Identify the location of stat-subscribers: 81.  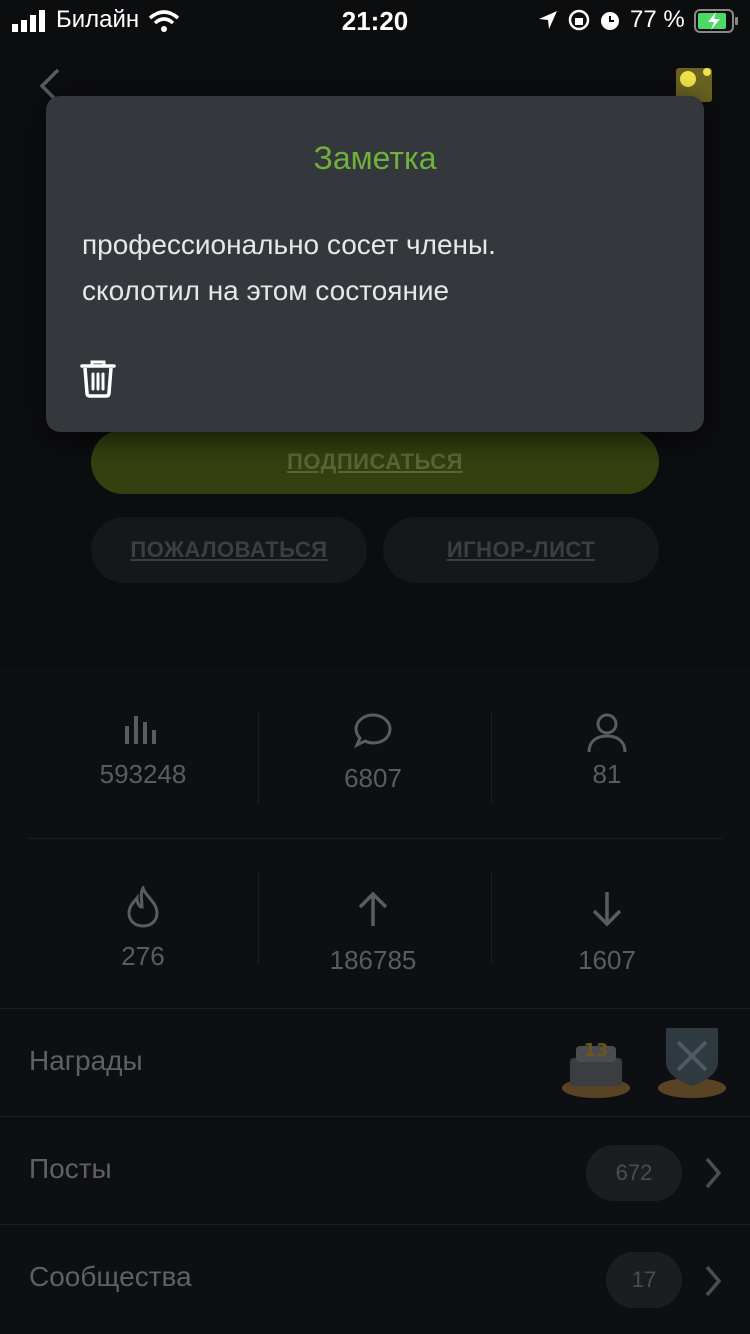
(607, 751).